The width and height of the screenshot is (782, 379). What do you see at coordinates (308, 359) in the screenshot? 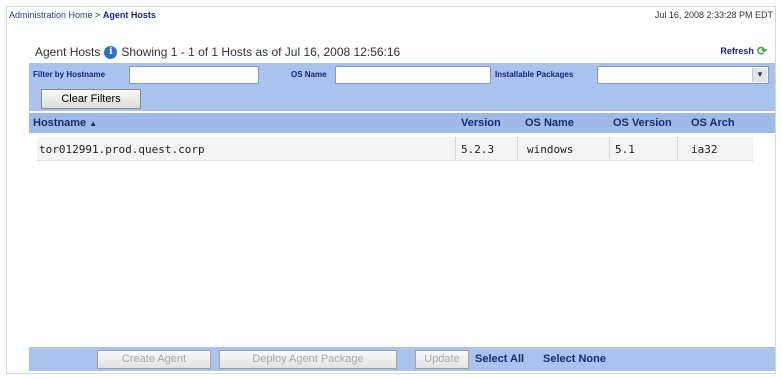
I see `deploy-agent-package-button: Deploy Agent Package` at bounding box center [308, 359].